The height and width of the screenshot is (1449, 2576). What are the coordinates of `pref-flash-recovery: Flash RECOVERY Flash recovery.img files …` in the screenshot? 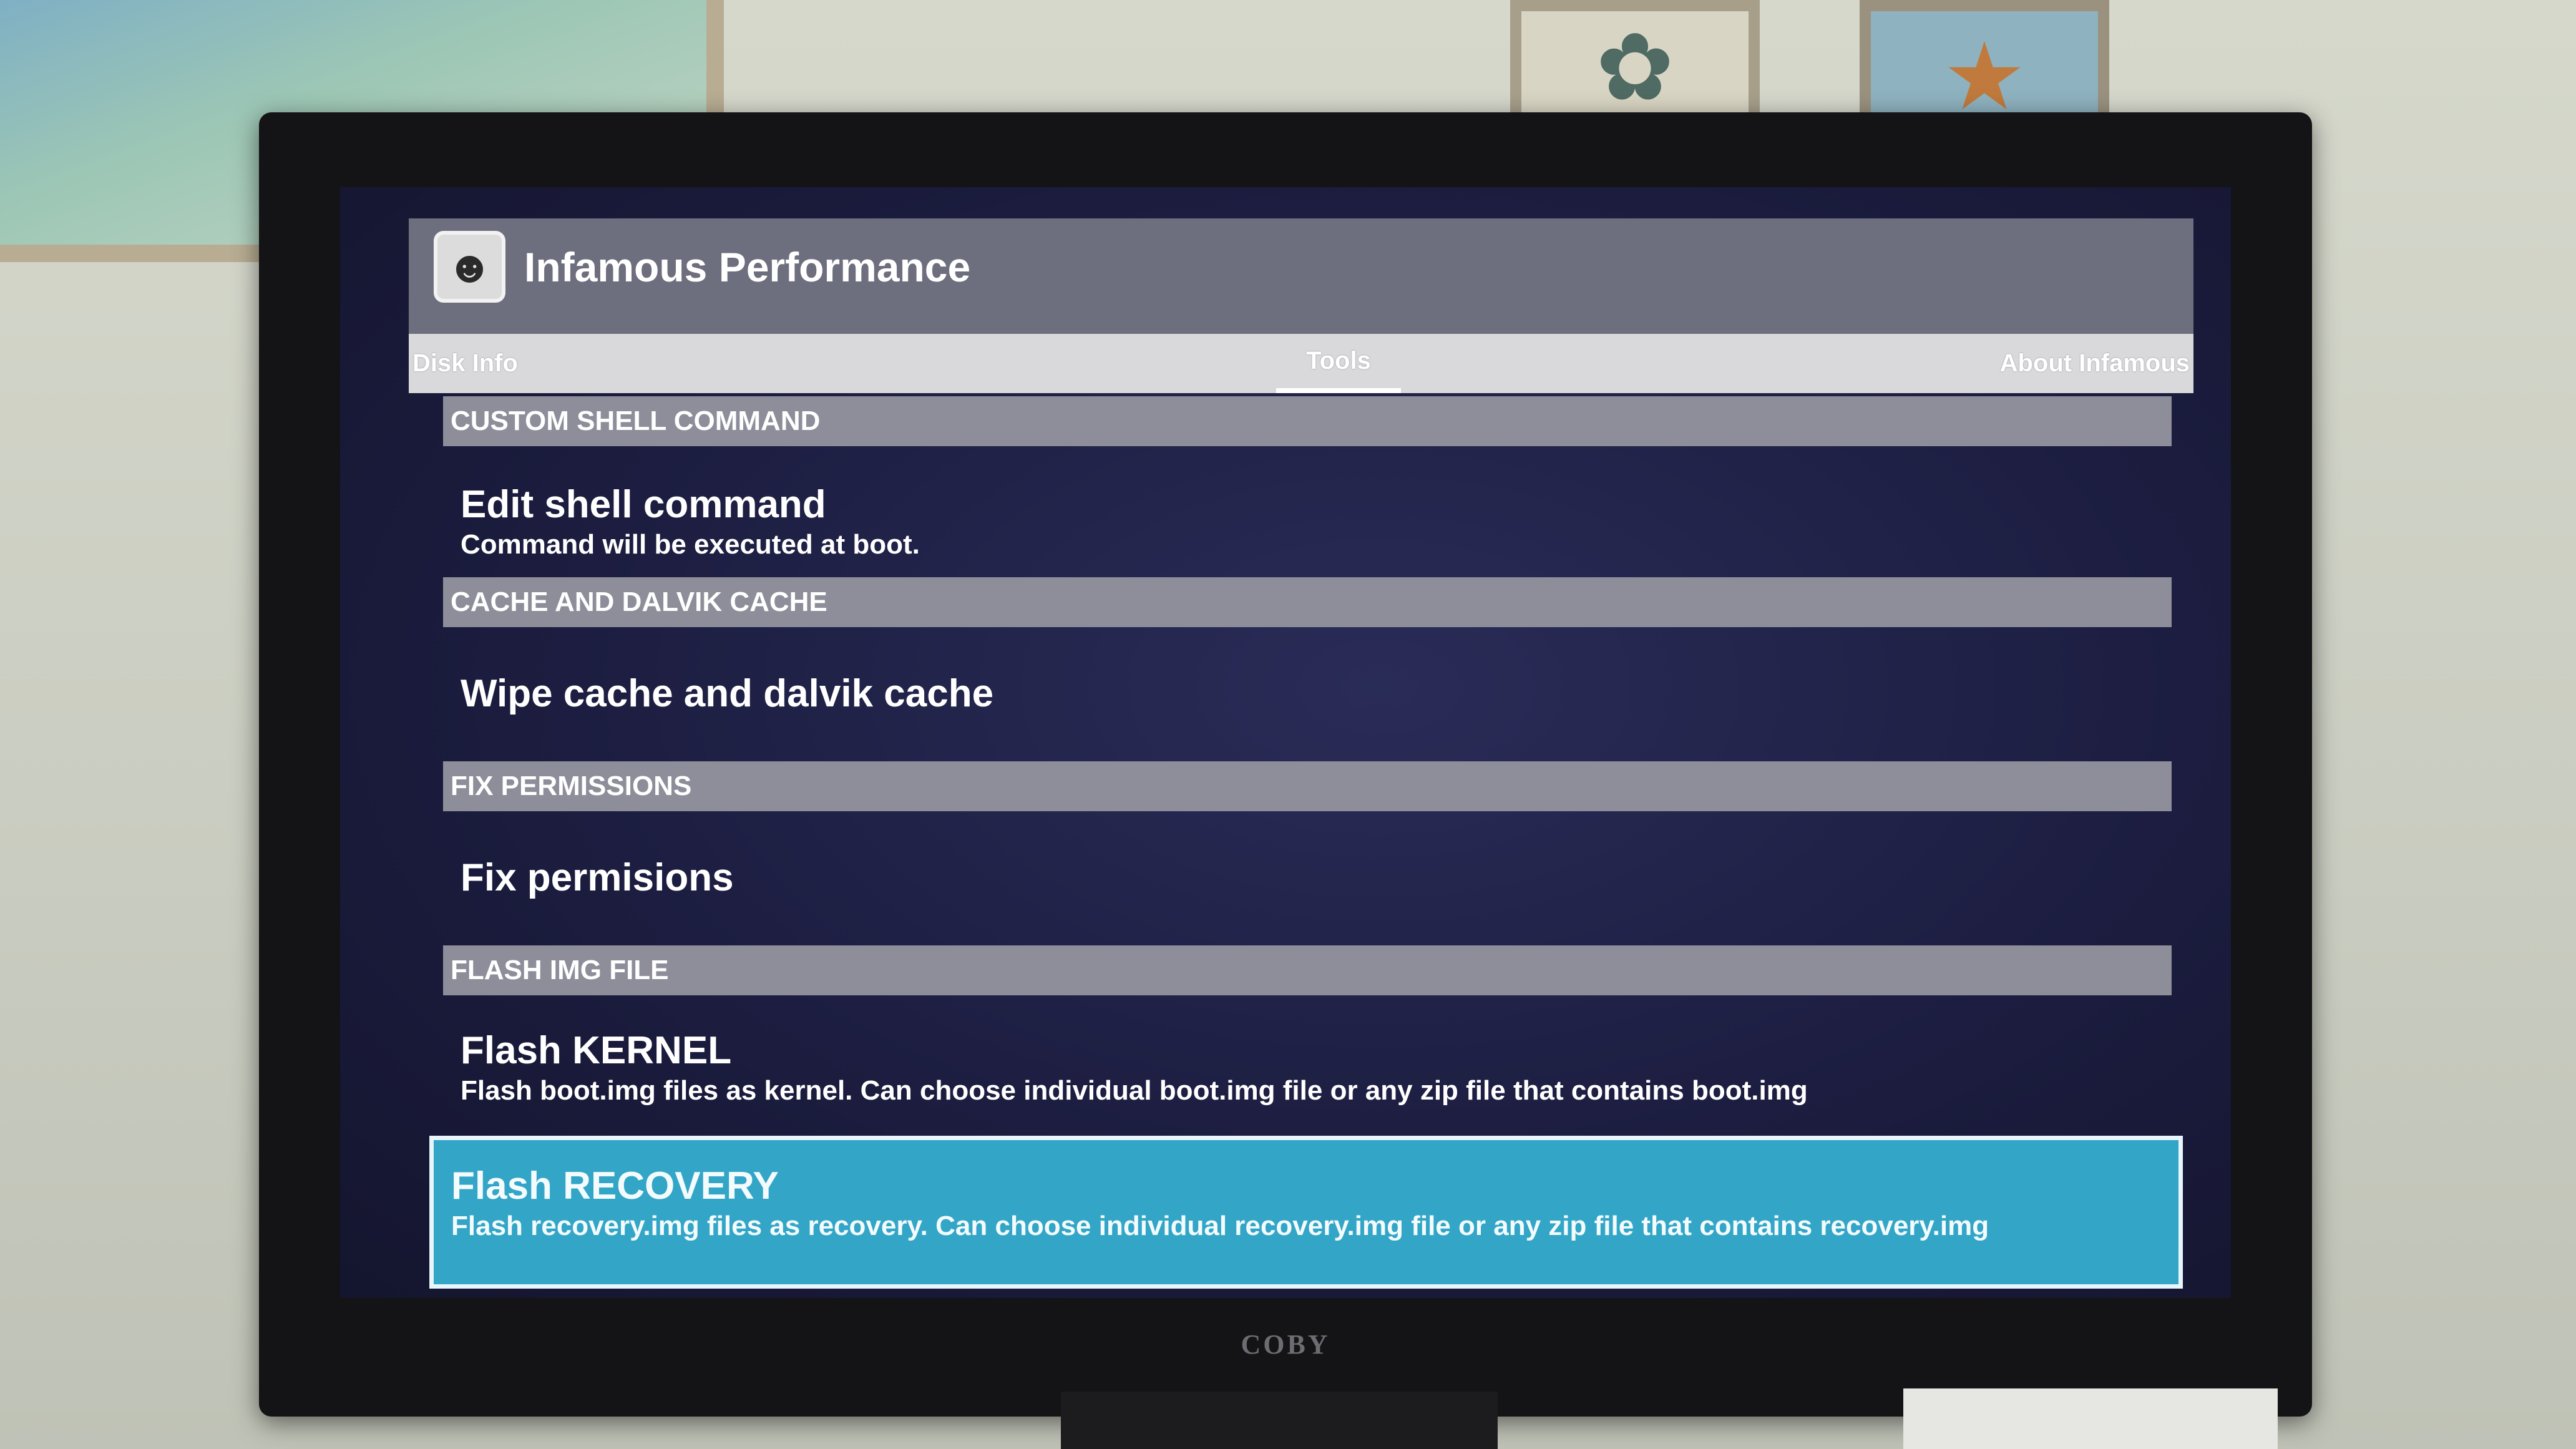 It's located at (1306, 1212).